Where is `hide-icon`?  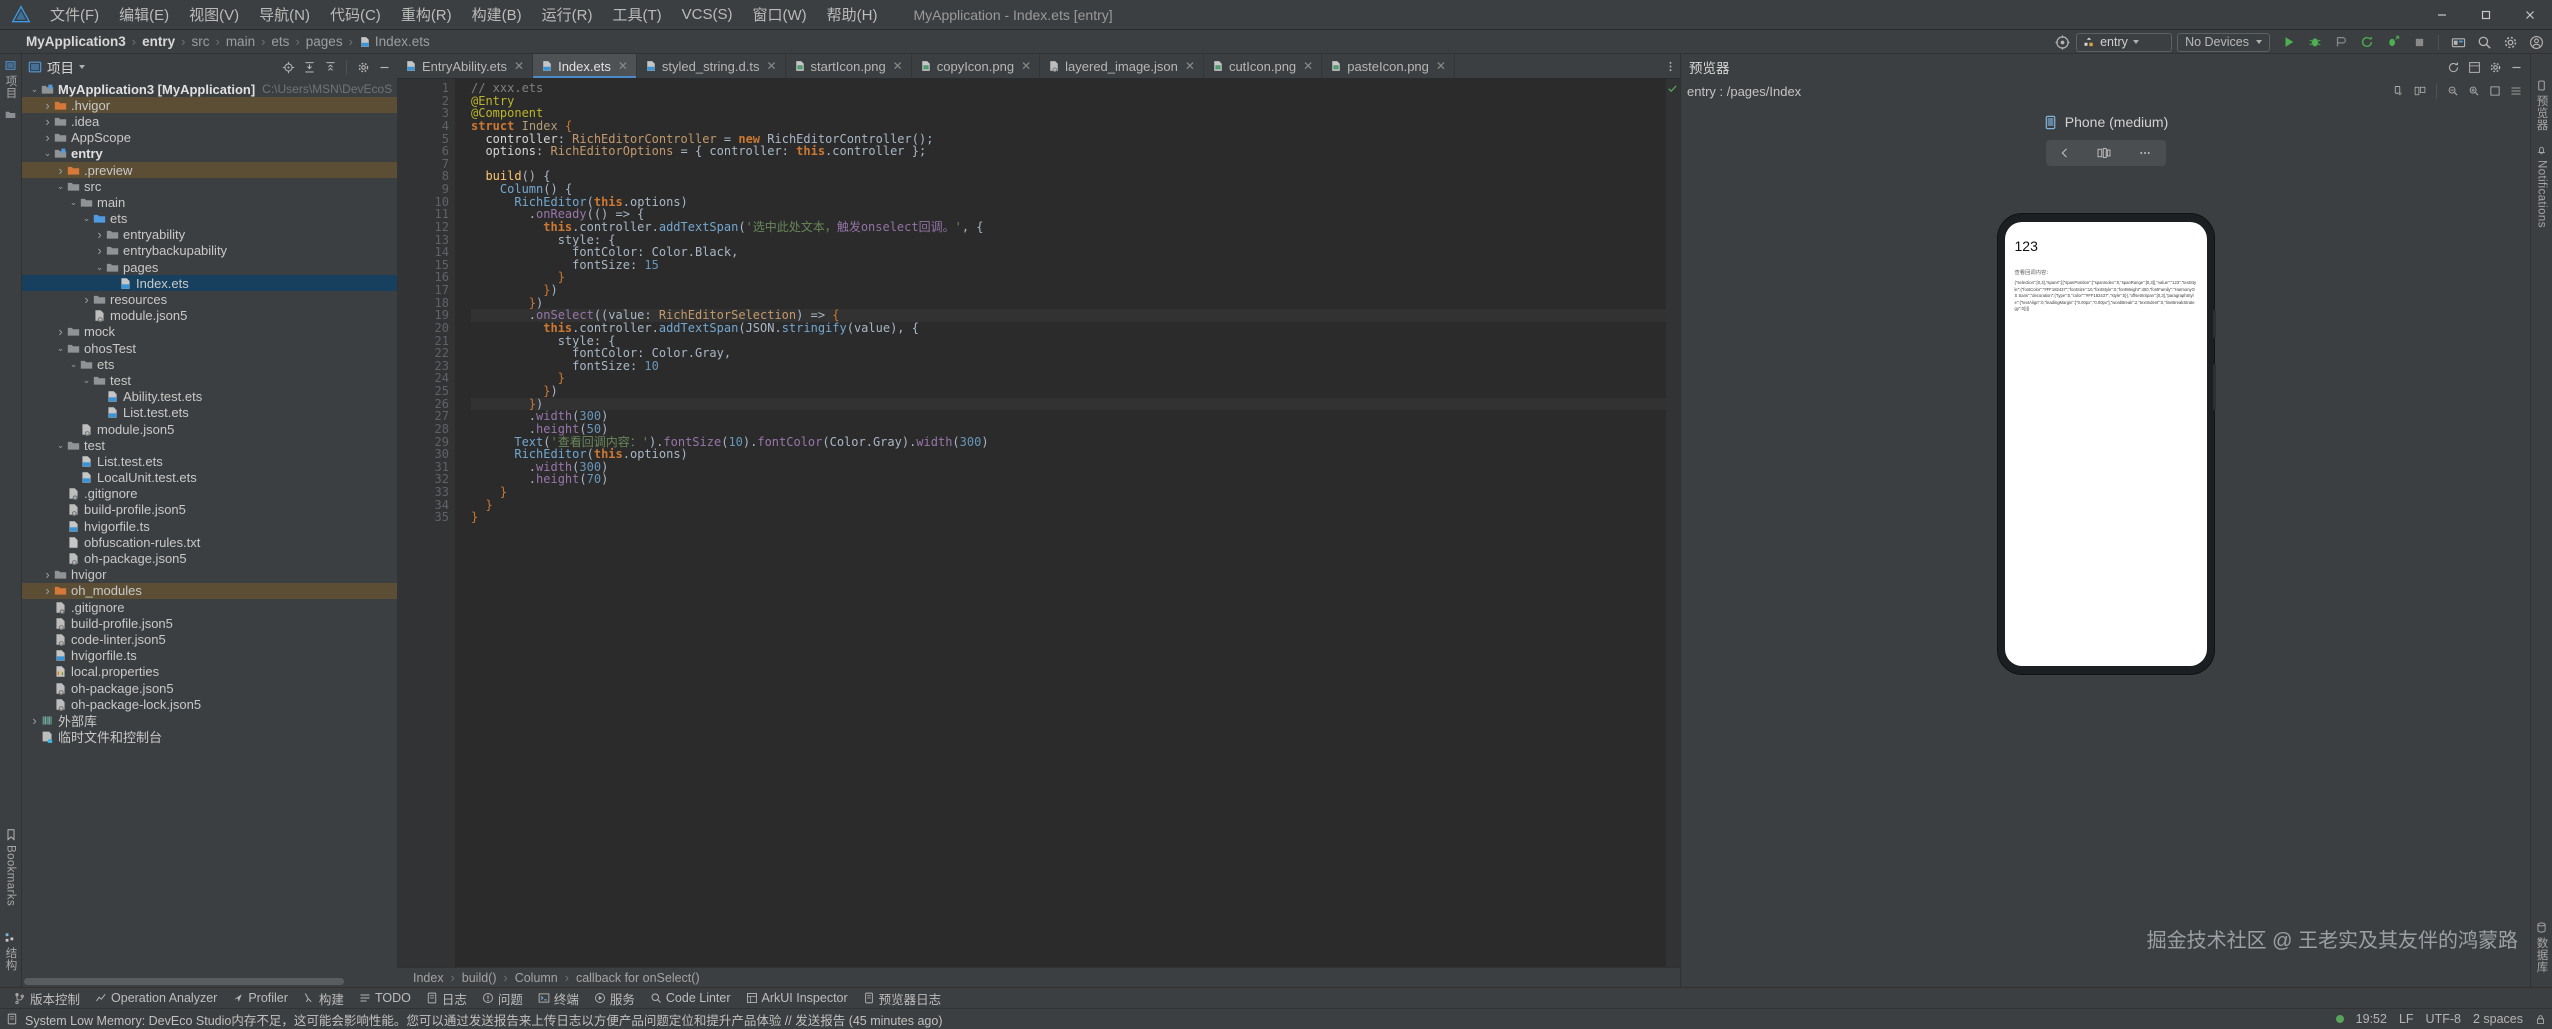
hide-icon is located at coordinates (2516, 67).